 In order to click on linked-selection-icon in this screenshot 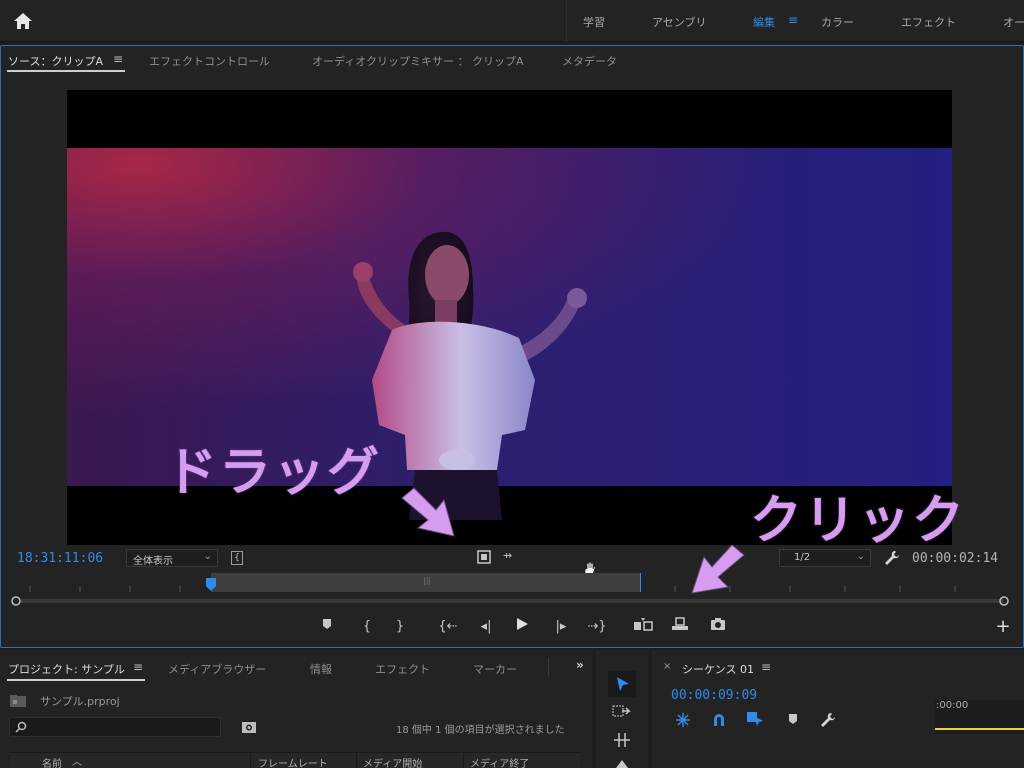, I will do `click(755, 719)`.